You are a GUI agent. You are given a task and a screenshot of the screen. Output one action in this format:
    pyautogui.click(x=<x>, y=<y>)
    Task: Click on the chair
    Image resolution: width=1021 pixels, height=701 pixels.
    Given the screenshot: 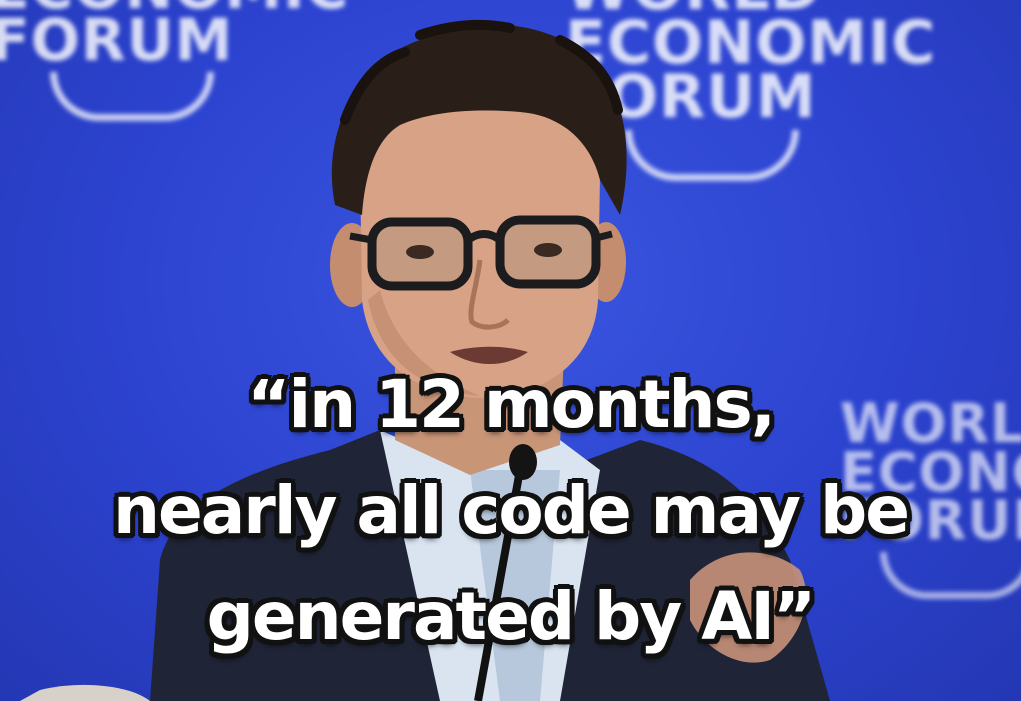 What is the action you would take?
    pyautogui.click(x=85, y=692)
    